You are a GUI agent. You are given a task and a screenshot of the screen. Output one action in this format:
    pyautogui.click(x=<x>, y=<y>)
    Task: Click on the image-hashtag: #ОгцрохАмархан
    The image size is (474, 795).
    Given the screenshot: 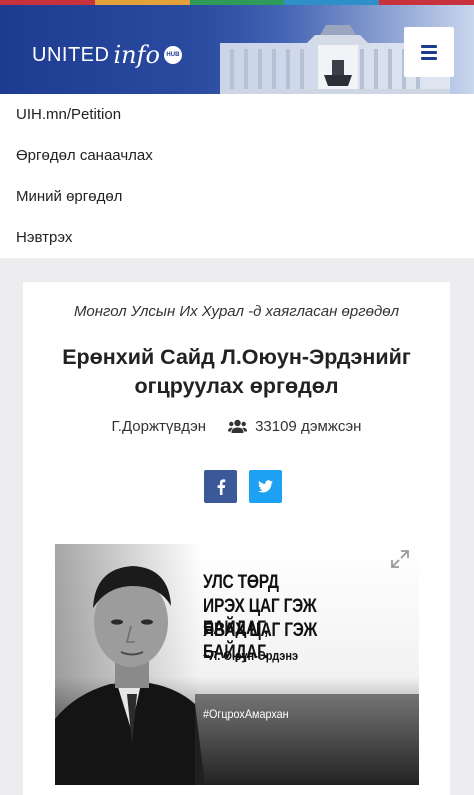 What is the action you would take?
    pyautogui.click(x=246, y=714)
    